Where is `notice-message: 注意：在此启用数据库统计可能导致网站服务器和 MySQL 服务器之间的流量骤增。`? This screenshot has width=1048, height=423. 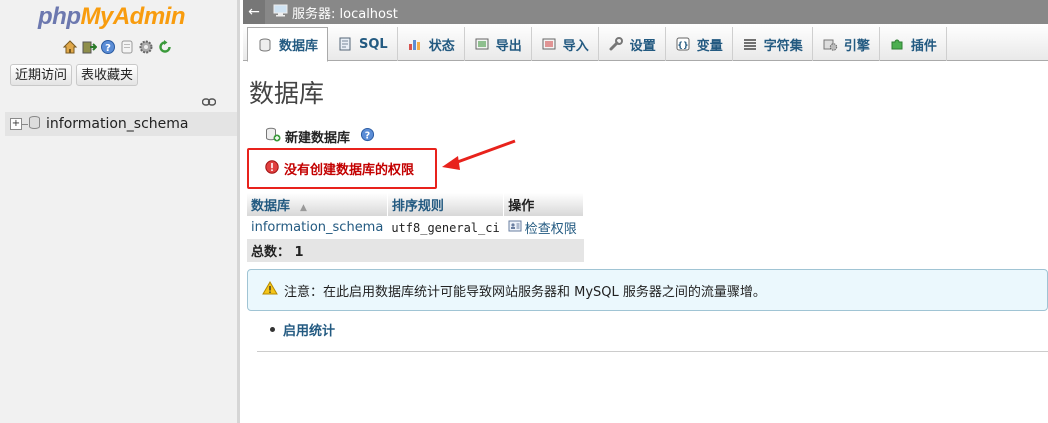 notice-message: 注意：在此启用数据库统计可能导致网站服务器和 MySQL 服务器之间的流量骤增。 is located at coordinates (647, 290).